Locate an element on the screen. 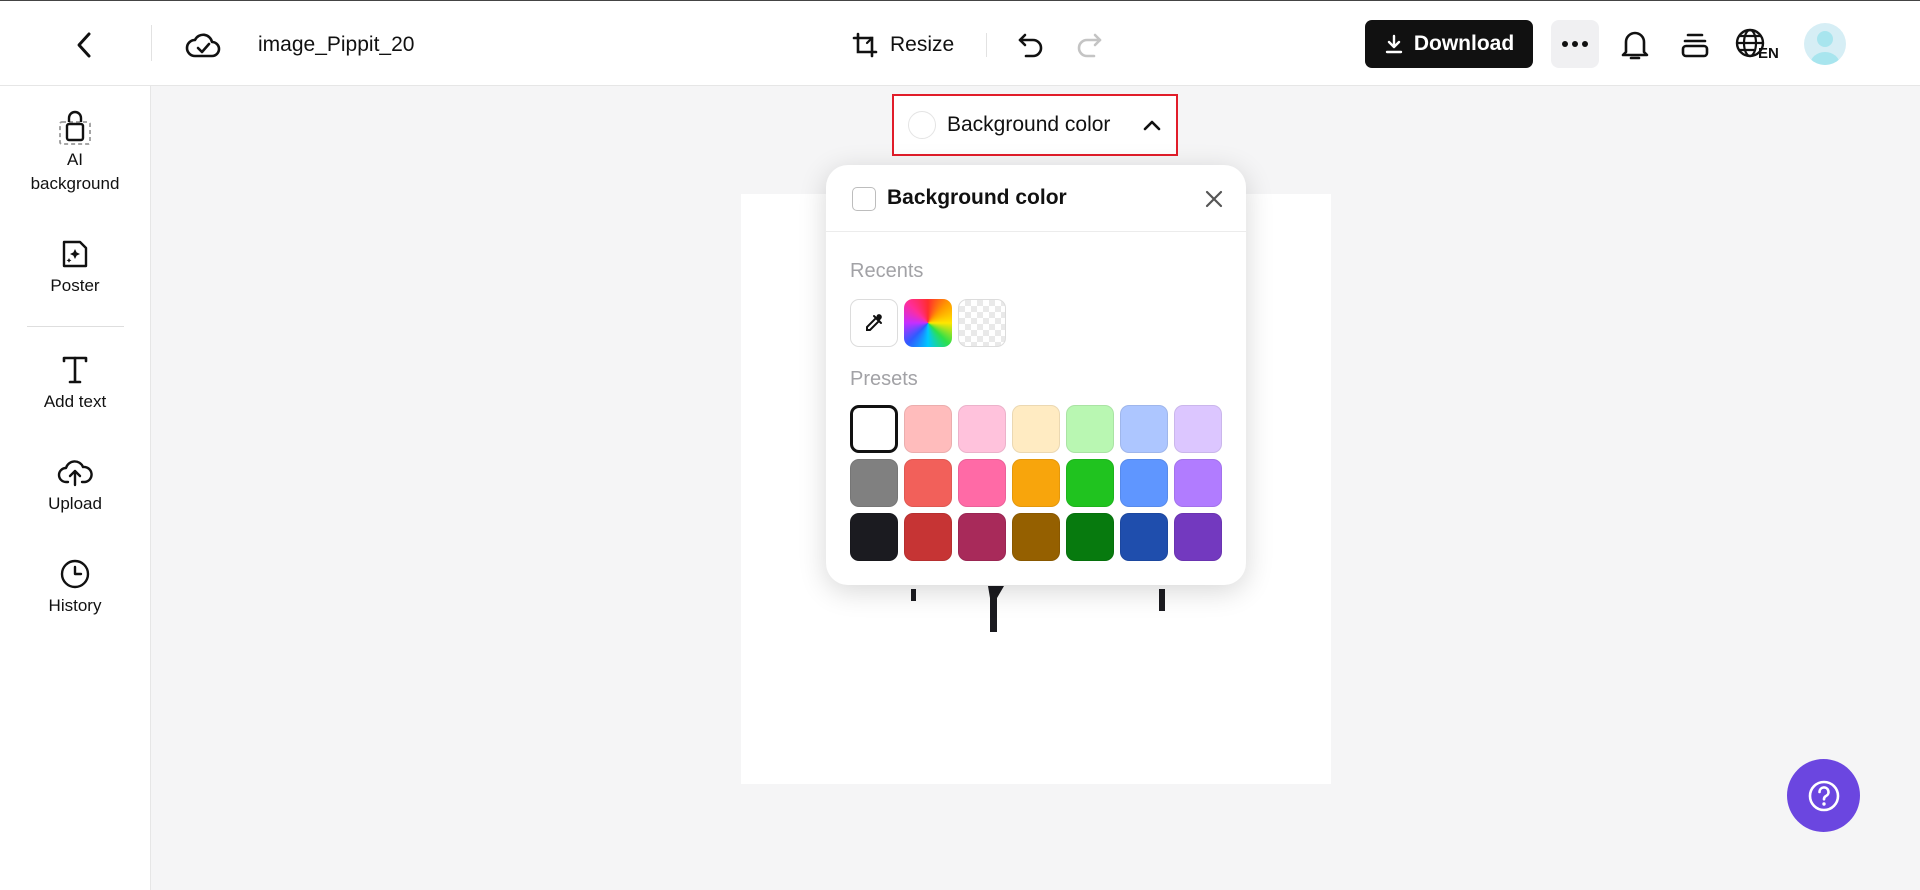 This screenshot has height=890, width=1920. file-name: image_Pippit_20 is located at coordinates (337, 45).